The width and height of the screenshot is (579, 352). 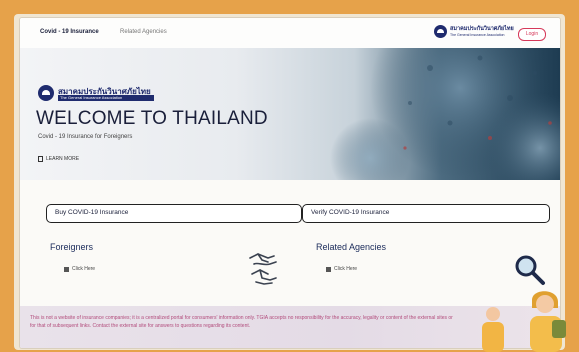 What do you see at coordinates (40, 159) in the screenshot?
I see `learn-more-icon` at bounding box center [40, 159].